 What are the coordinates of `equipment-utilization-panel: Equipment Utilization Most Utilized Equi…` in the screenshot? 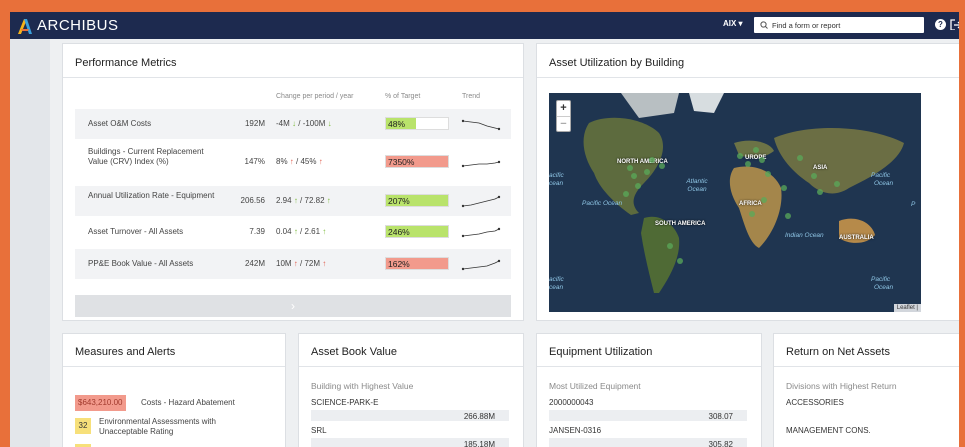 It's located at (649, 390).